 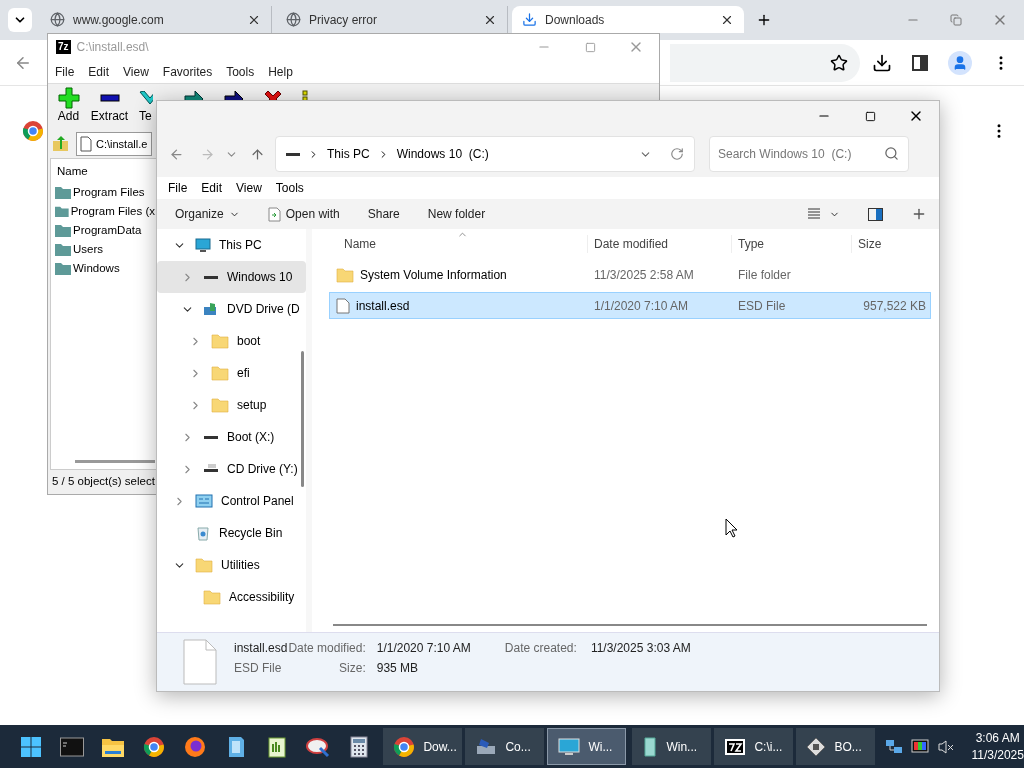 I want to click on tree-item: Windows 10, so click(x=232, y=277).